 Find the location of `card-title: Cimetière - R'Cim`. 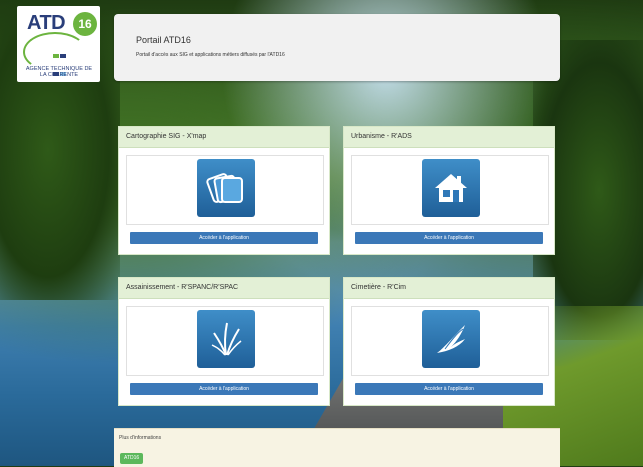

card-title: Cimetière - R'Cim is located at coordinates (449, 288).